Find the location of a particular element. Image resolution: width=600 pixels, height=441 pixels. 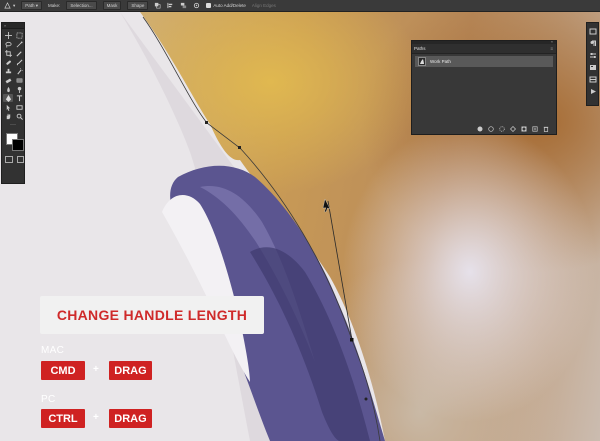

mode-buttons is located at coordinates (13, 158).